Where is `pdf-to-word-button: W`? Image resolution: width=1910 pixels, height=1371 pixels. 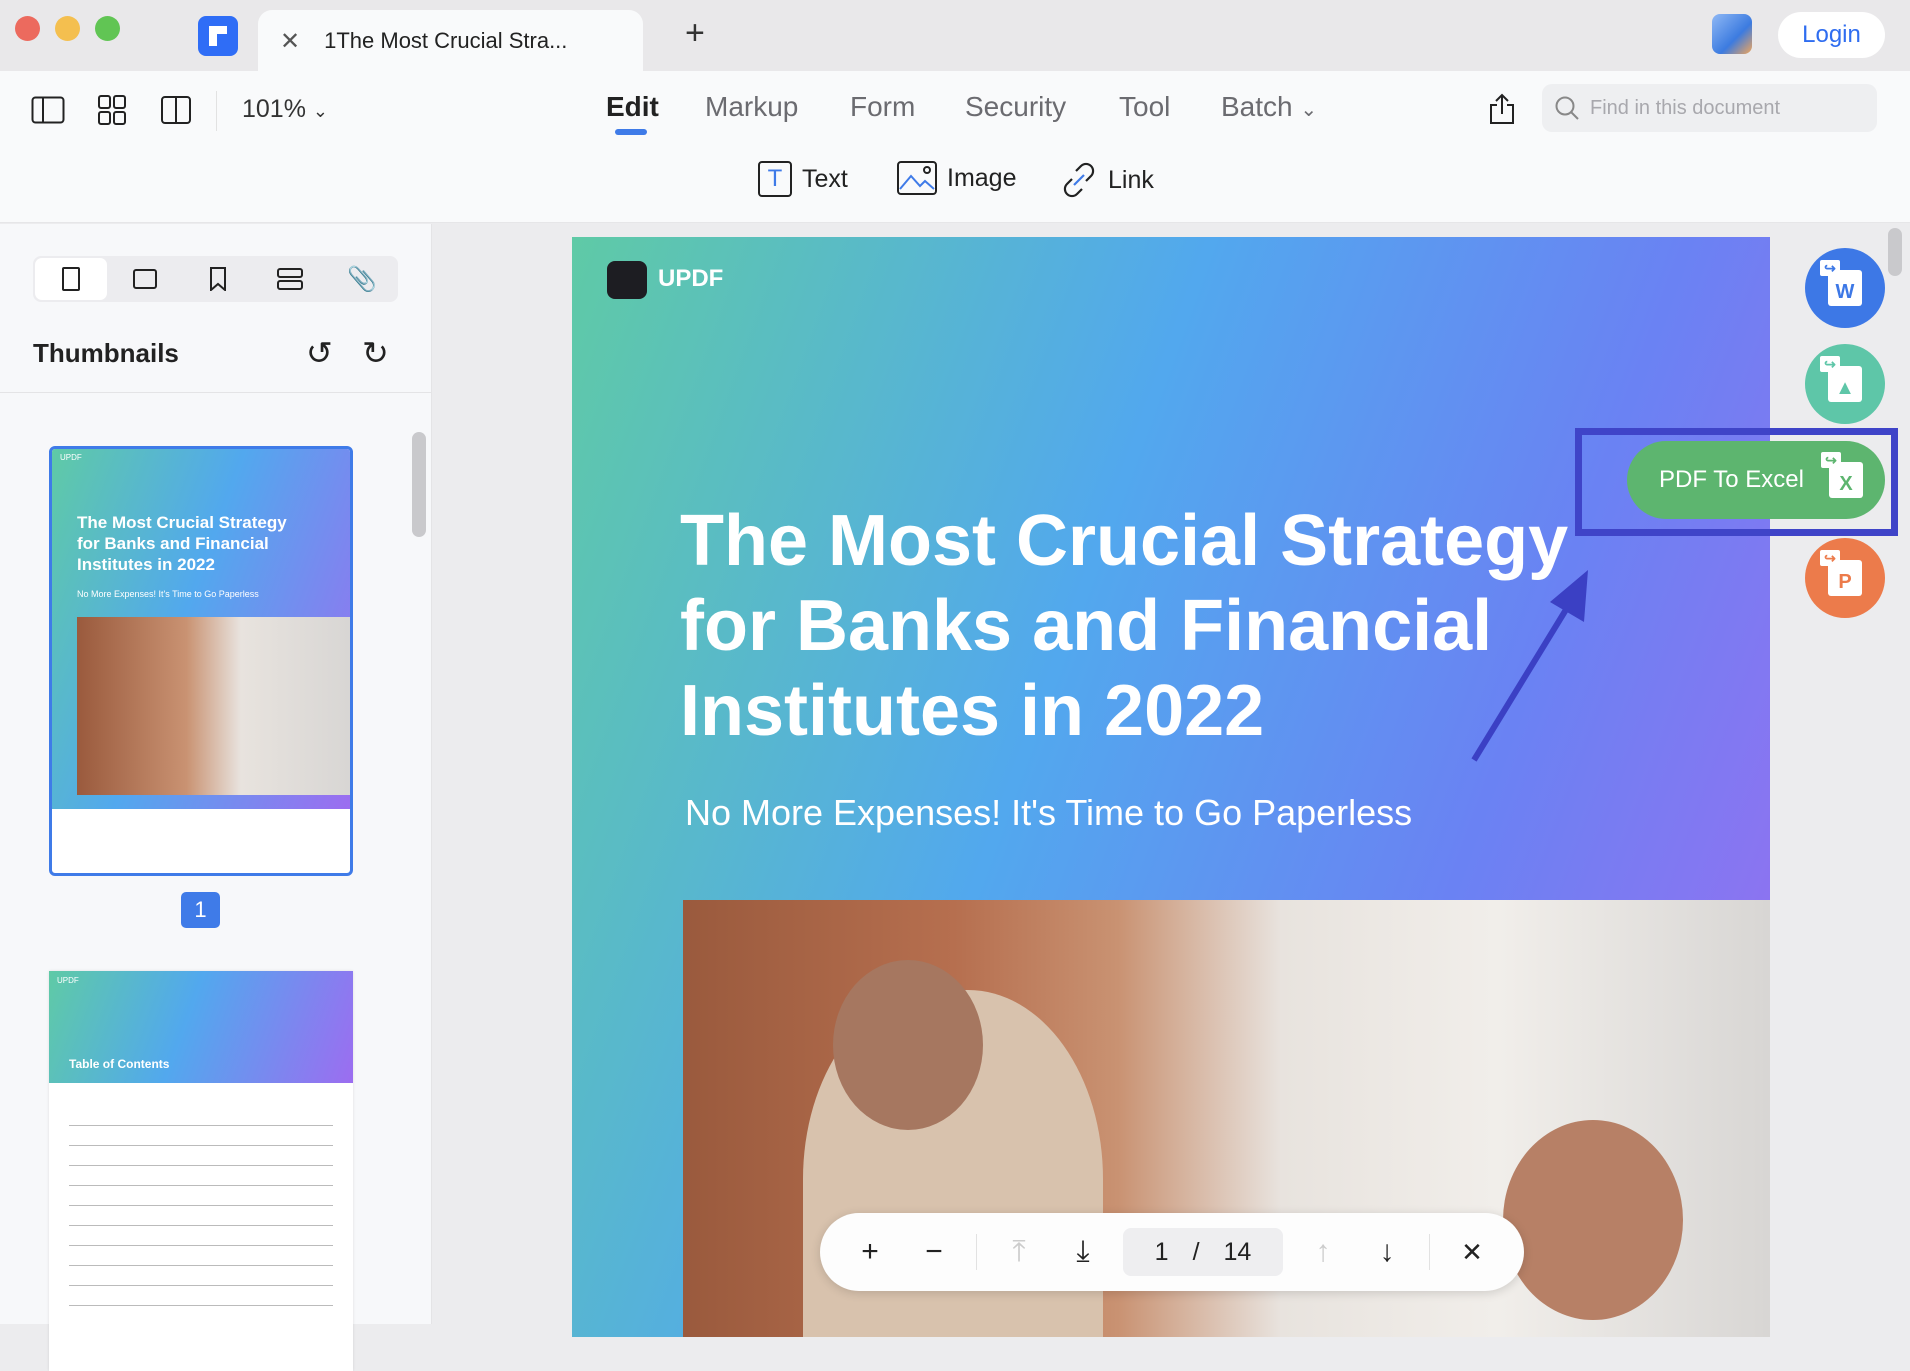 pdf-to-word-button: W is located at coordinates (1845, 288).